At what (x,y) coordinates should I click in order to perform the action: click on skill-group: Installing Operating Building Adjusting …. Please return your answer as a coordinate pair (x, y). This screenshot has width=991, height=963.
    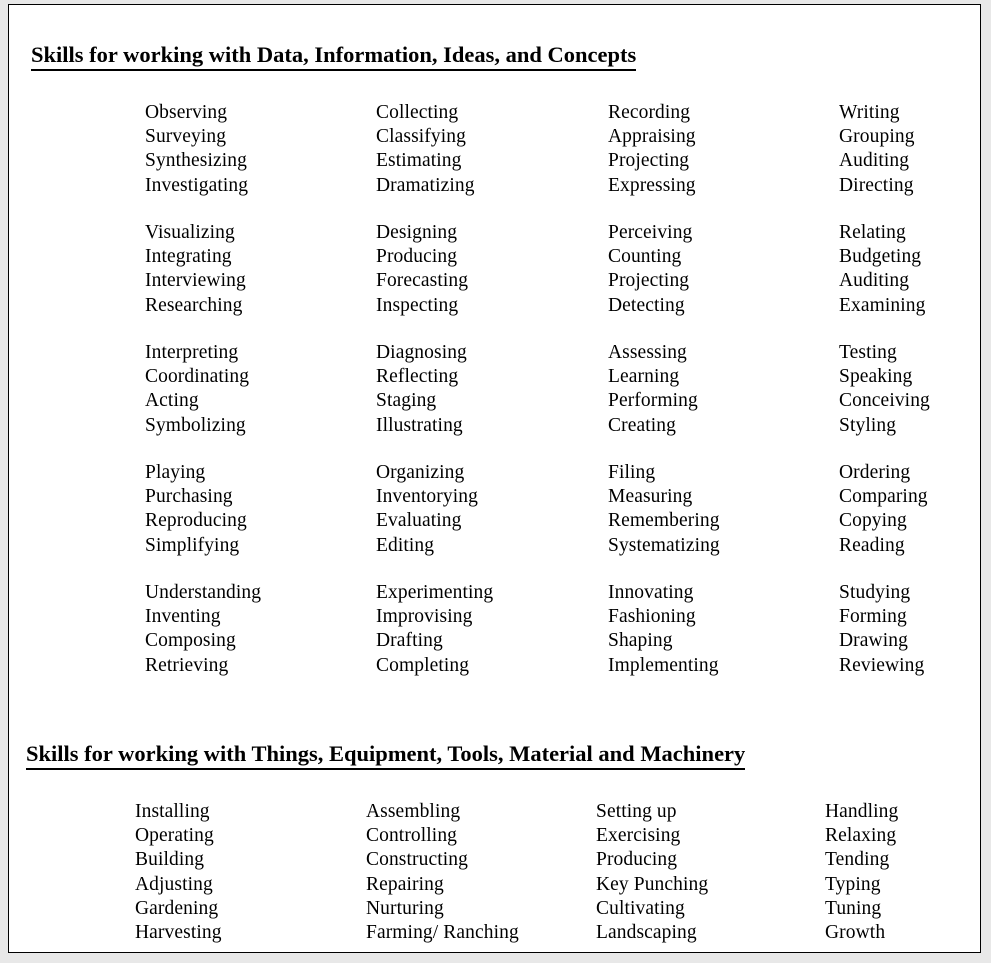
    Looking at the image, I should click on (516, 872).